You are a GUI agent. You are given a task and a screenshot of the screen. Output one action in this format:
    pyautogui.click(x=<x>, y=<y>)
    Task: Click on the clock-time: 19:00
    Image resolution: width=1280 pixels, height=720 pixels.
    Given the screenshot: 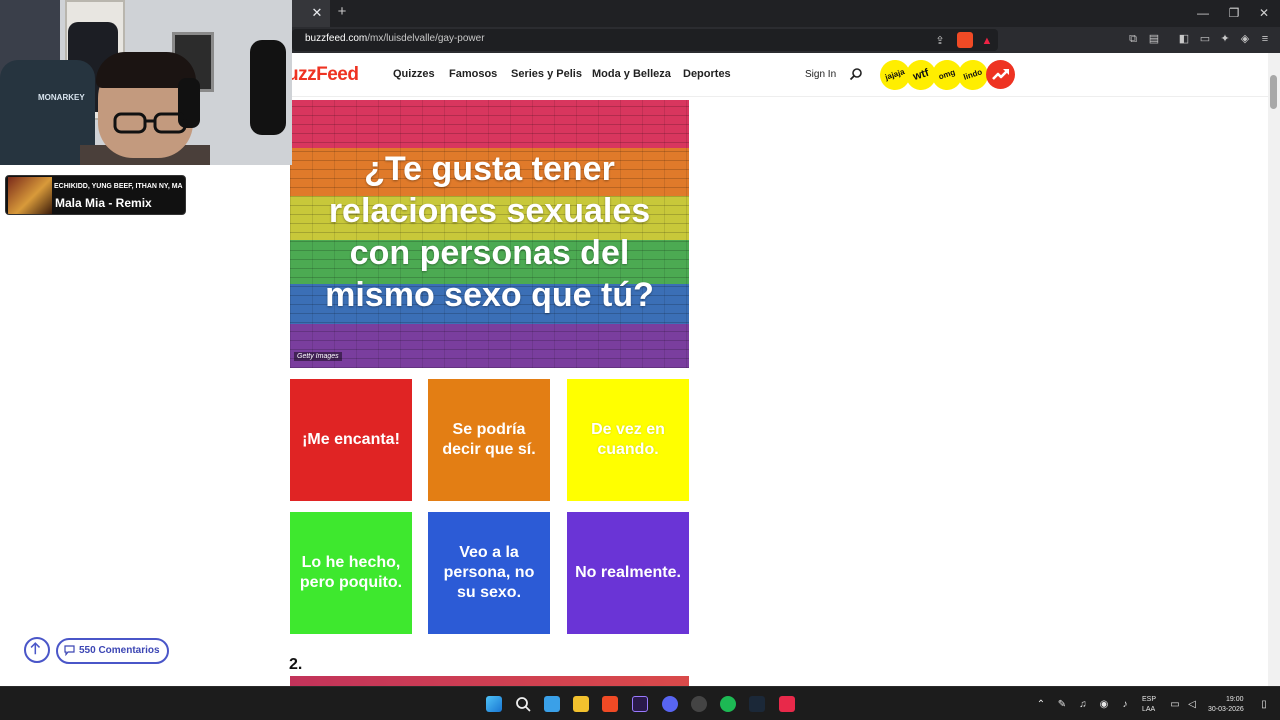 What is the action you would take?
    pyautogui.click(x=1235, y=699)
    